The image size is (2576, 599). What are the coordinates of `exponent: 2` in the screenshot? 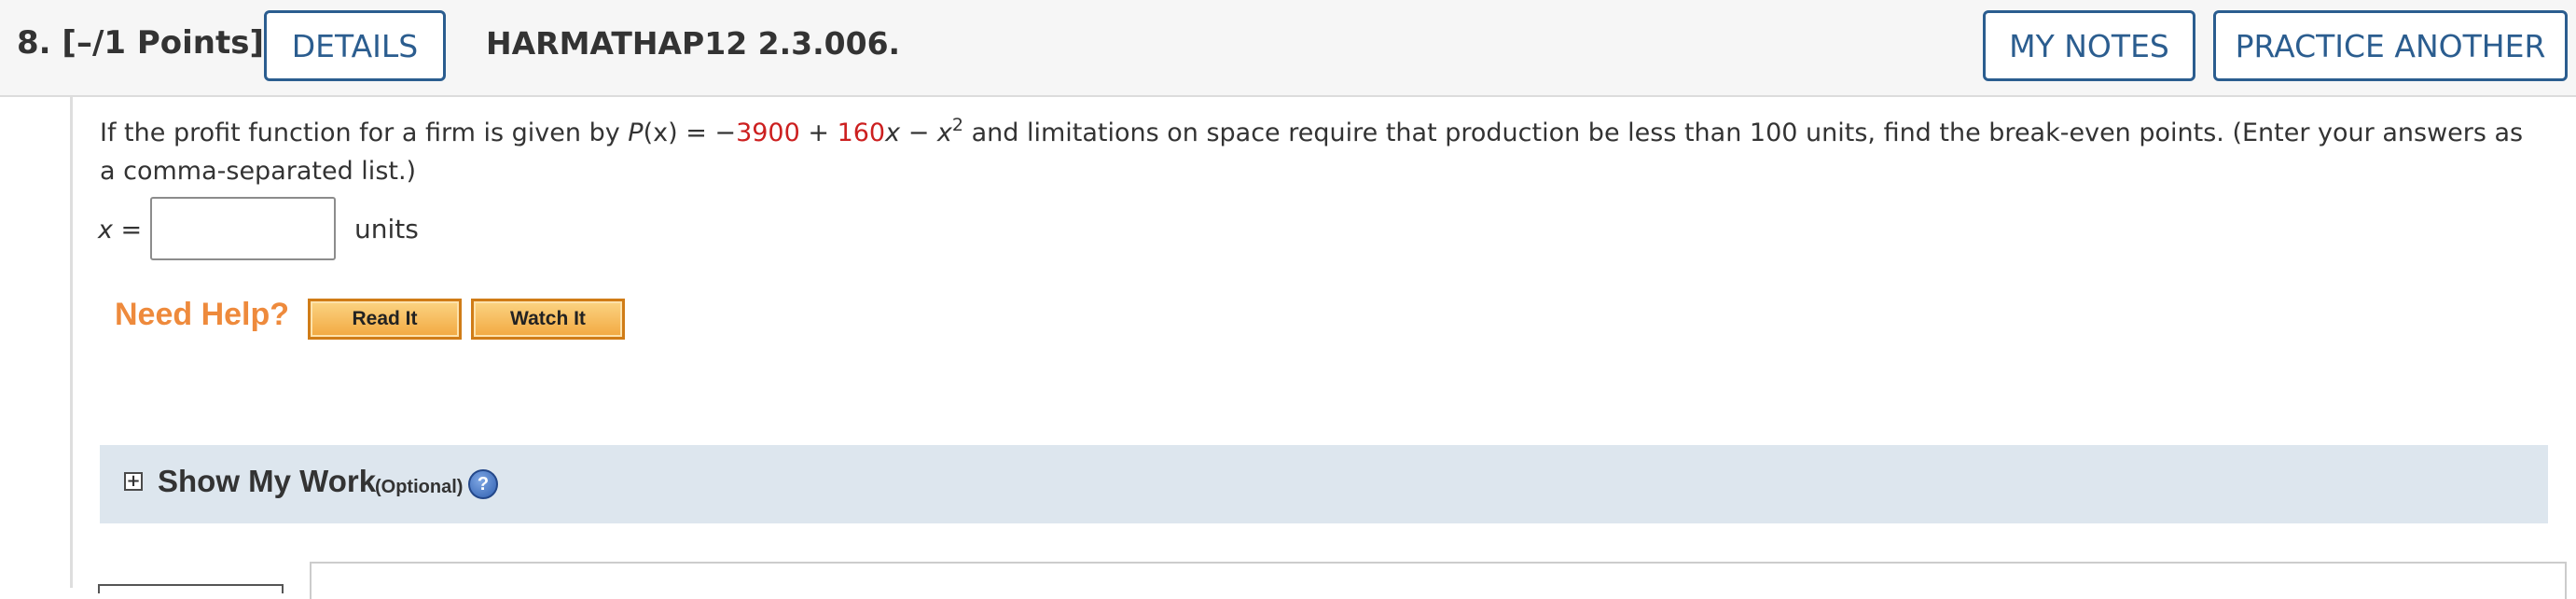 It's located at (957, 125).